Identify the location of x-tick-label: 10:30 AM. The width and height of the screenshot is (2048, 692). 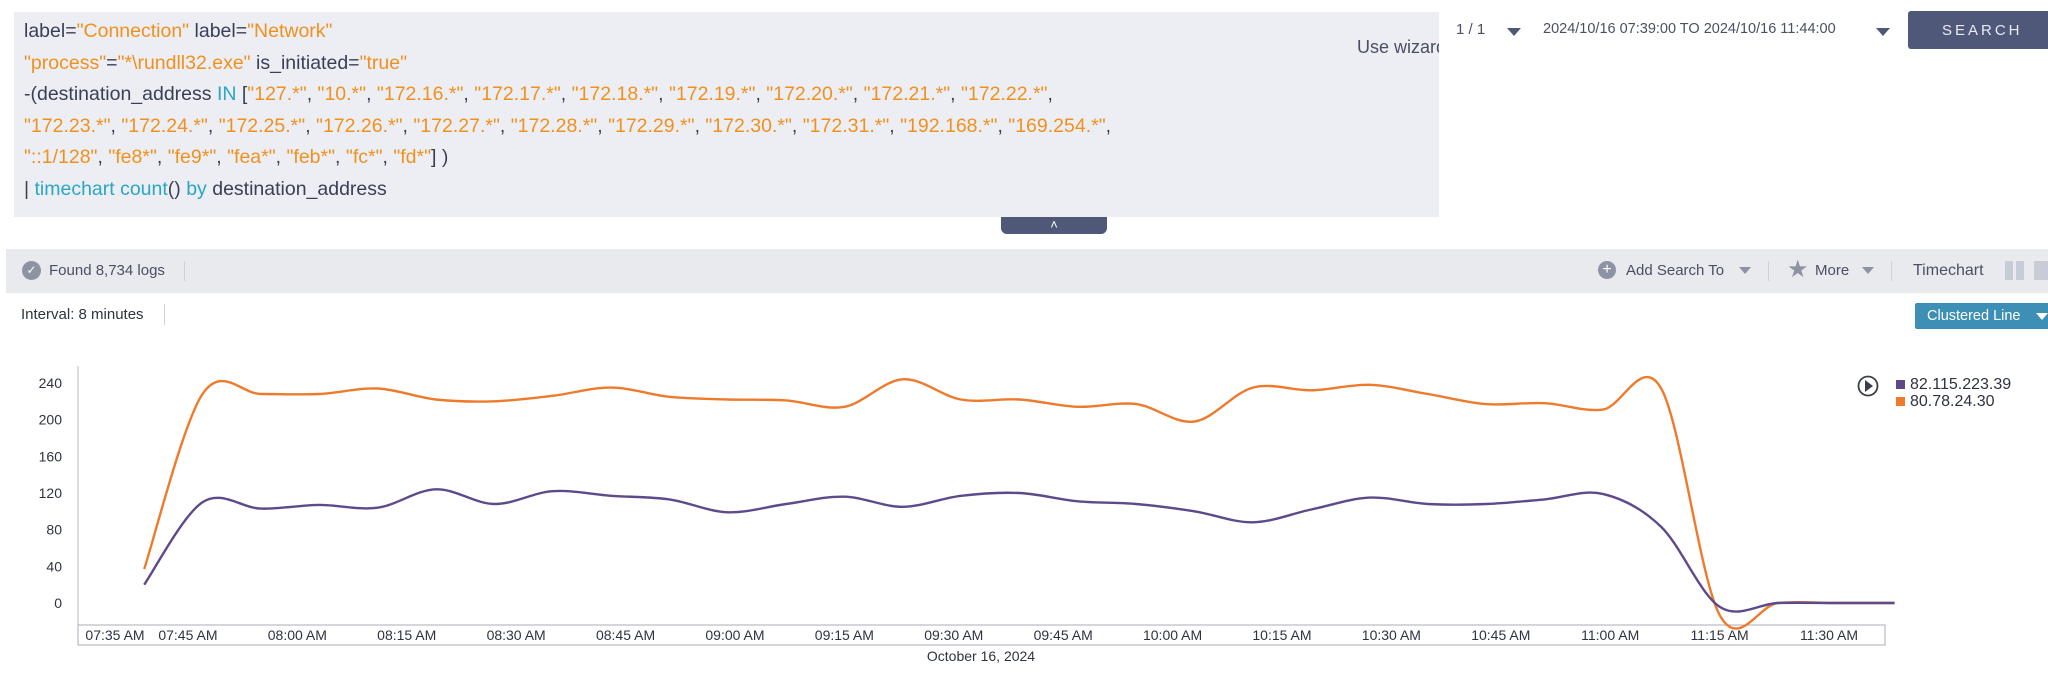
(1391, 635).